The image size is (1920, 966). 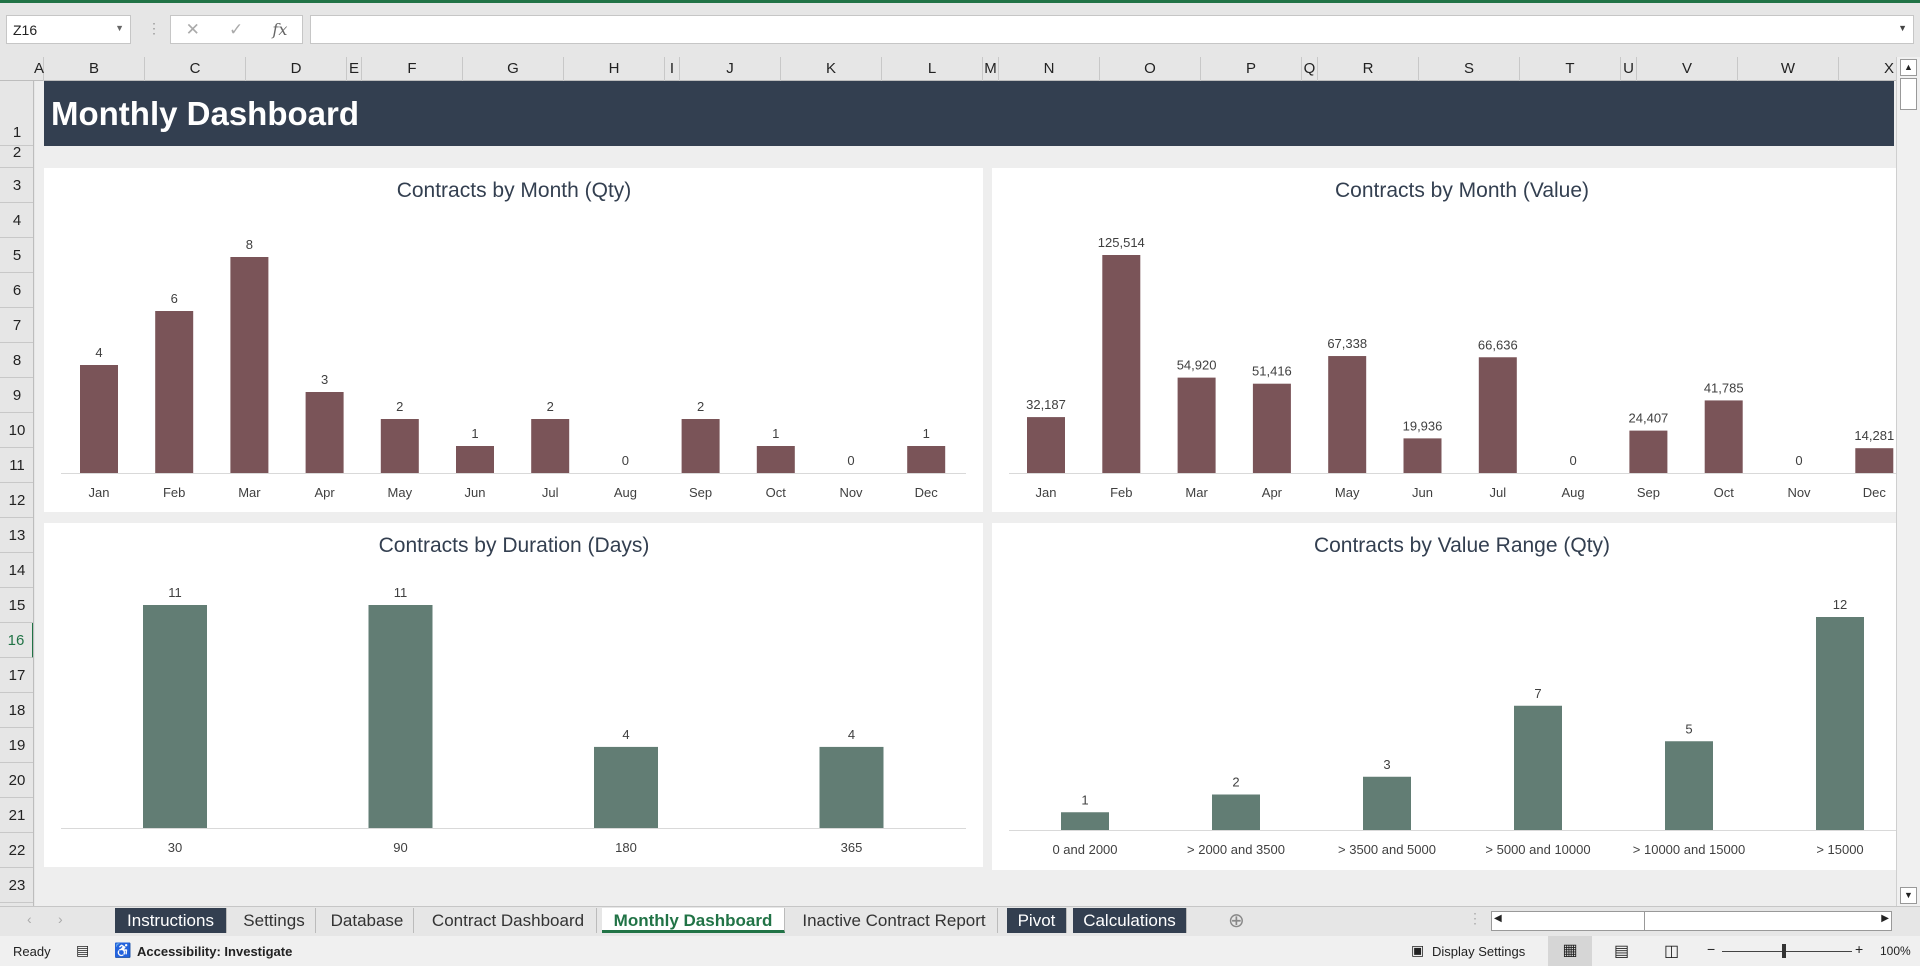 What do you see at coordinates (412, 69) in the screenshot?
I see `column-header-f: F` at bounding box center [412, 69].